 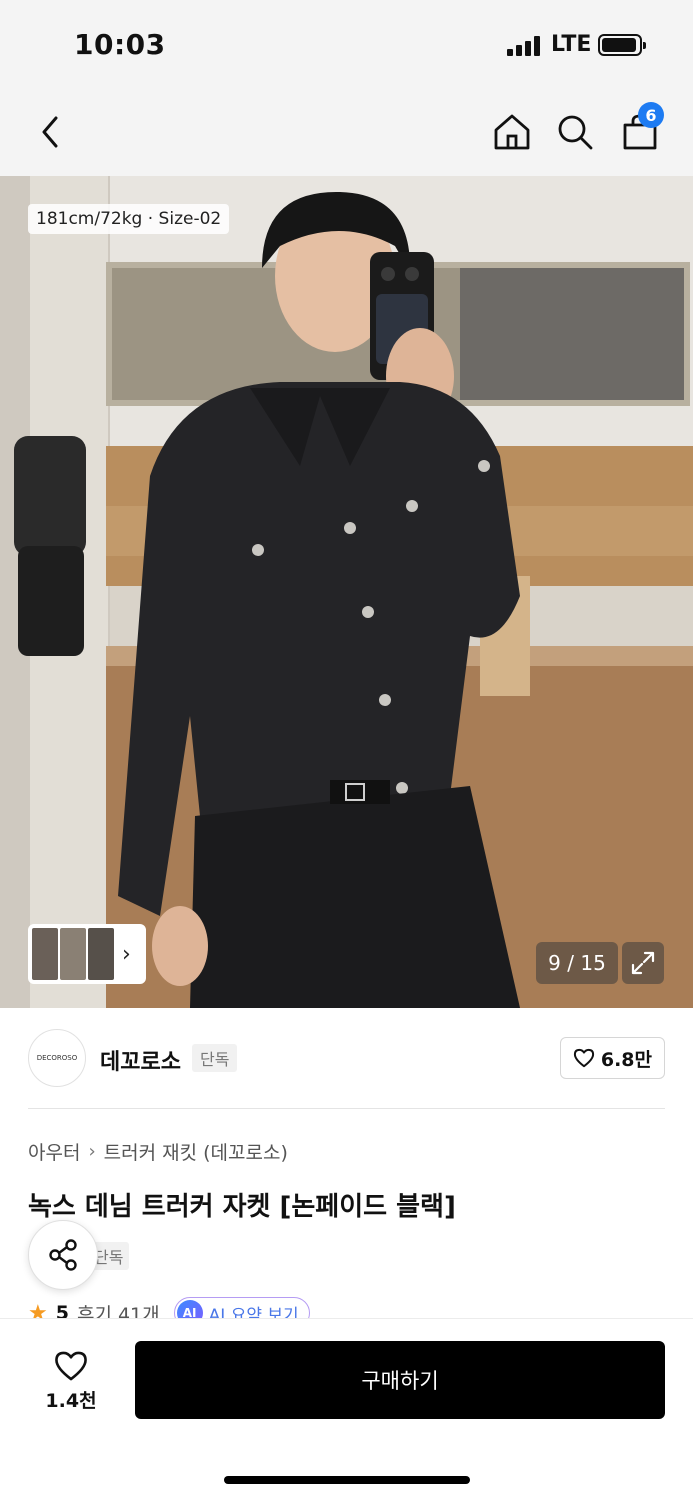 I want to click on share-icon, so click(x=63, y=1255).